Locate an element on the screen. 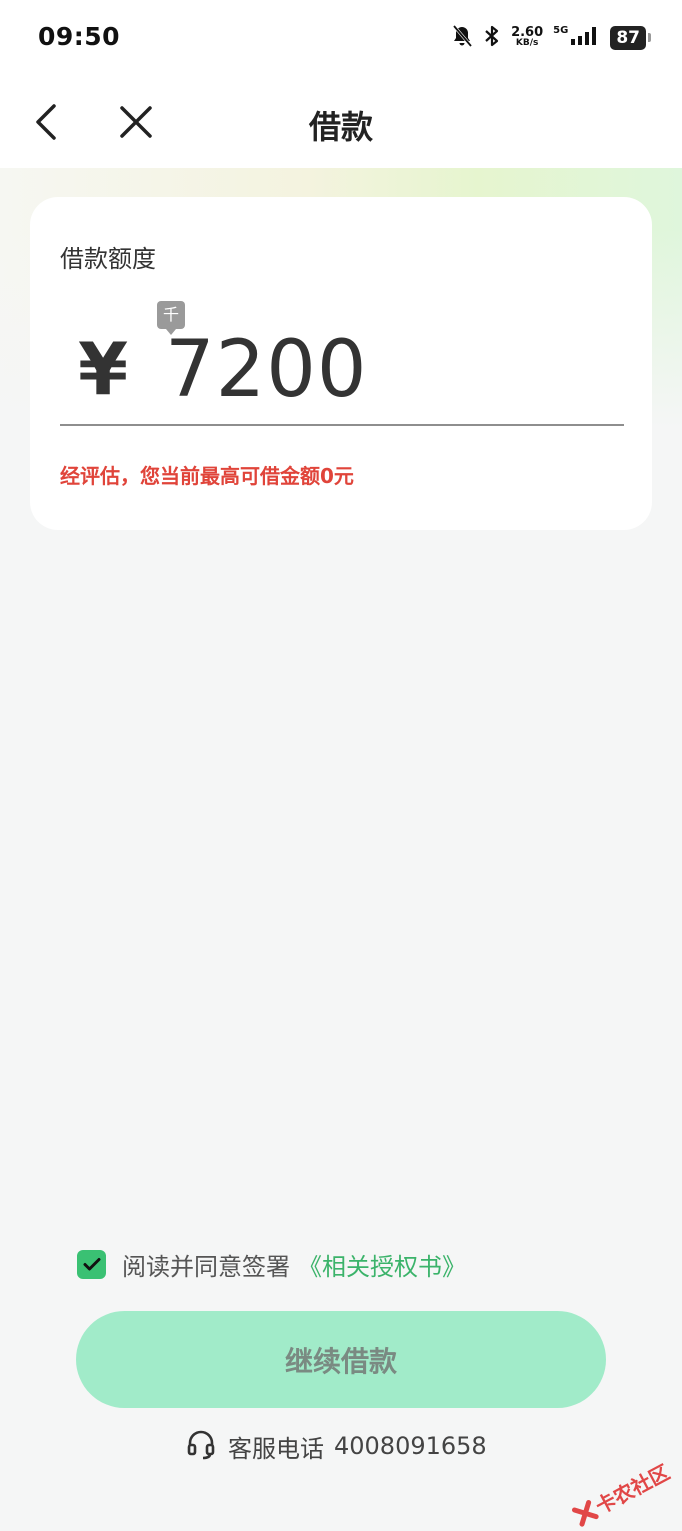 This screenshot has height=1531, width=682. amount-underline is located at coordinates (342, 425).